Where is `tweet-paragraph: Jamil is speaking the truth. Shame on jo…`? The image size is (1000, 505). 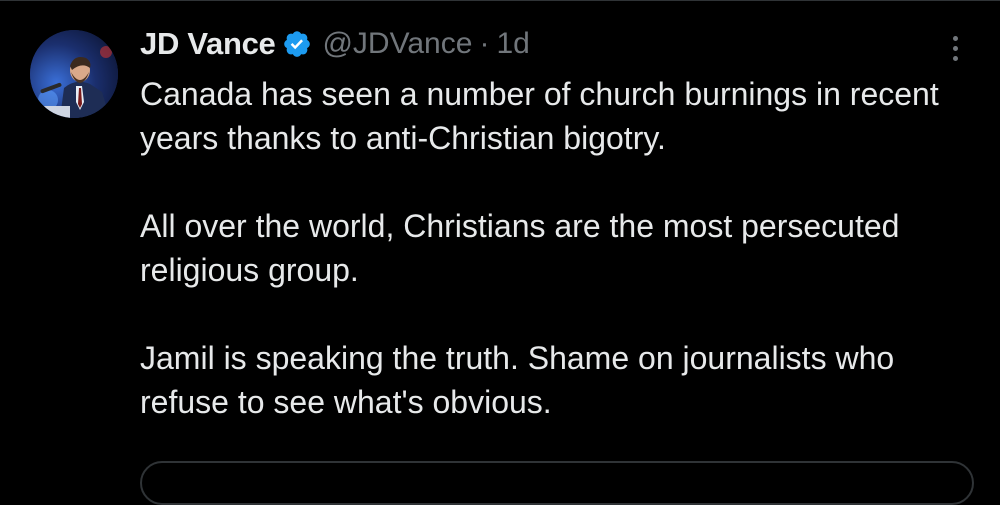 tweet-paragraph: Jamil is speaking the truth. Shame on jo… is located at coordinates (517, 380).